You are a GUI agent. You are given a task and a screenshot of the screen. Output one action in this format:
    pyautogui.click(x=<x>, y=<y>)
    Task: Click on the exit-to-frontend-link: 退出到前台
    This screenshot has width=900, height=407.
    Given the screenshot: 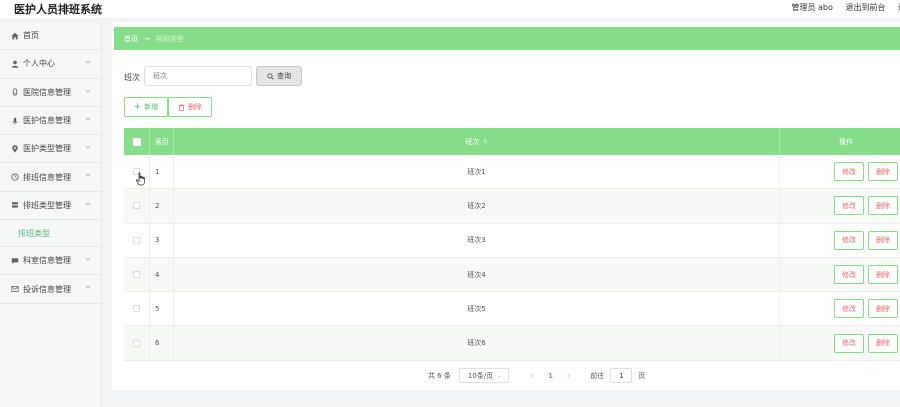 What is the action you would take?
    pyautogui.click(x=865, y=7)
    